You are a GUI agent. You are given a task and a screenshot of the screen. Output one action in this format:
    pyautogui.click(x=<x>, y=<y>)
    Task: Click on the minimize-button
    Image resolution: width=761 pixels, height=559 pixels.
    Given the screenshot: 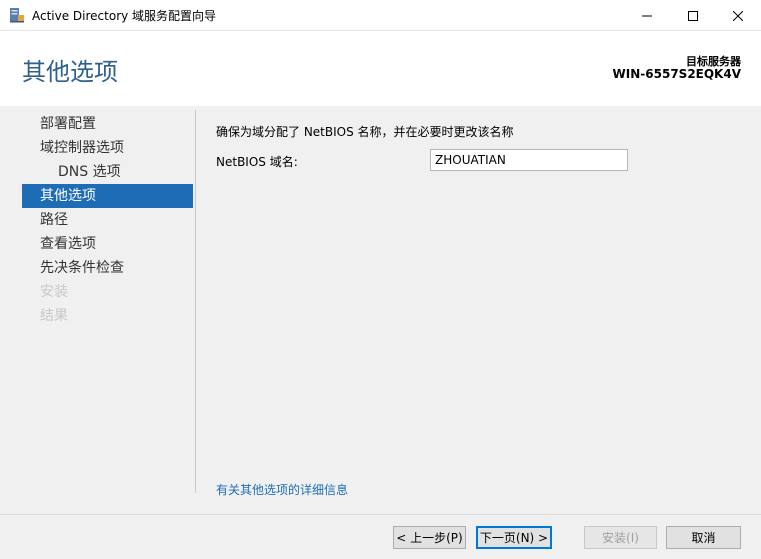 What is the action you would take?
    pyautogui.click(x=647, y=15)
    